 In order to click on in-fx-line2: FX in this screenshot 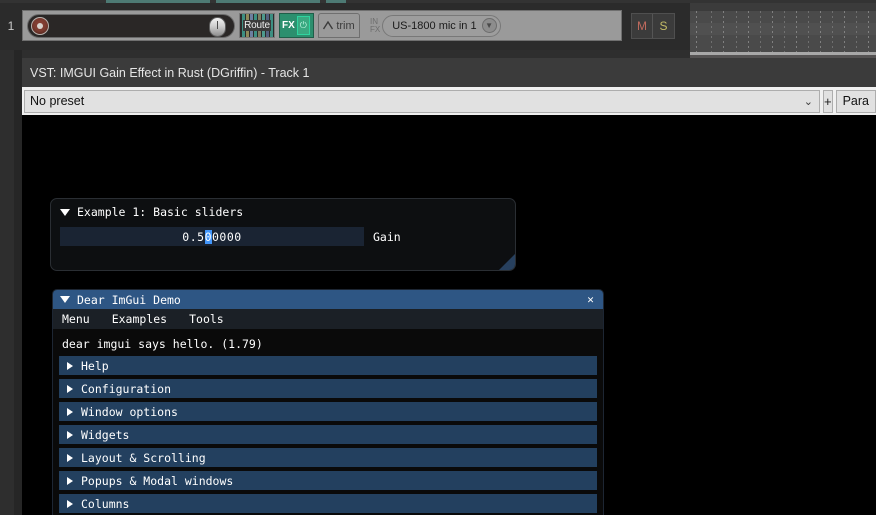, I will do `click(375, 29)`.